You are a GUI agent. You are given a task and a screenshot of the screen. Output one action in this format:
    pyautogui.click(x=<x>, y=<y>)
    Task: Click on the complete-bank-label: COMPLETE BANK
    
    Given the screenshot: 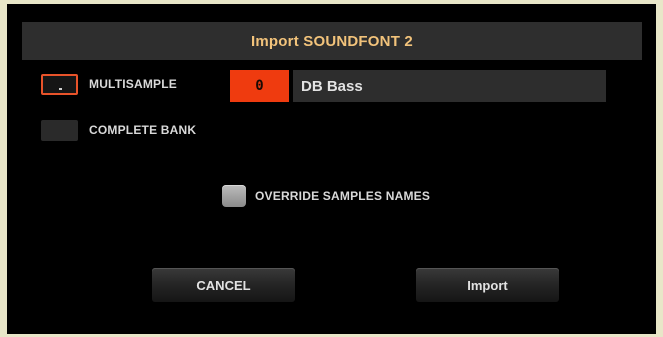 What is the action you would take?
    pyautogui.click(x=143, y=130)
    